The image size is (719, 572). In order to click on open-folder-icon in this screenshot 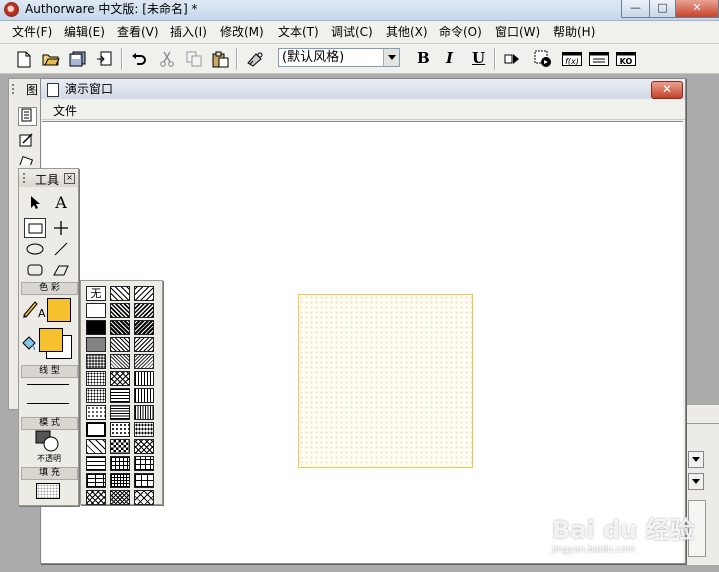, I will do `click(51, 59)`.